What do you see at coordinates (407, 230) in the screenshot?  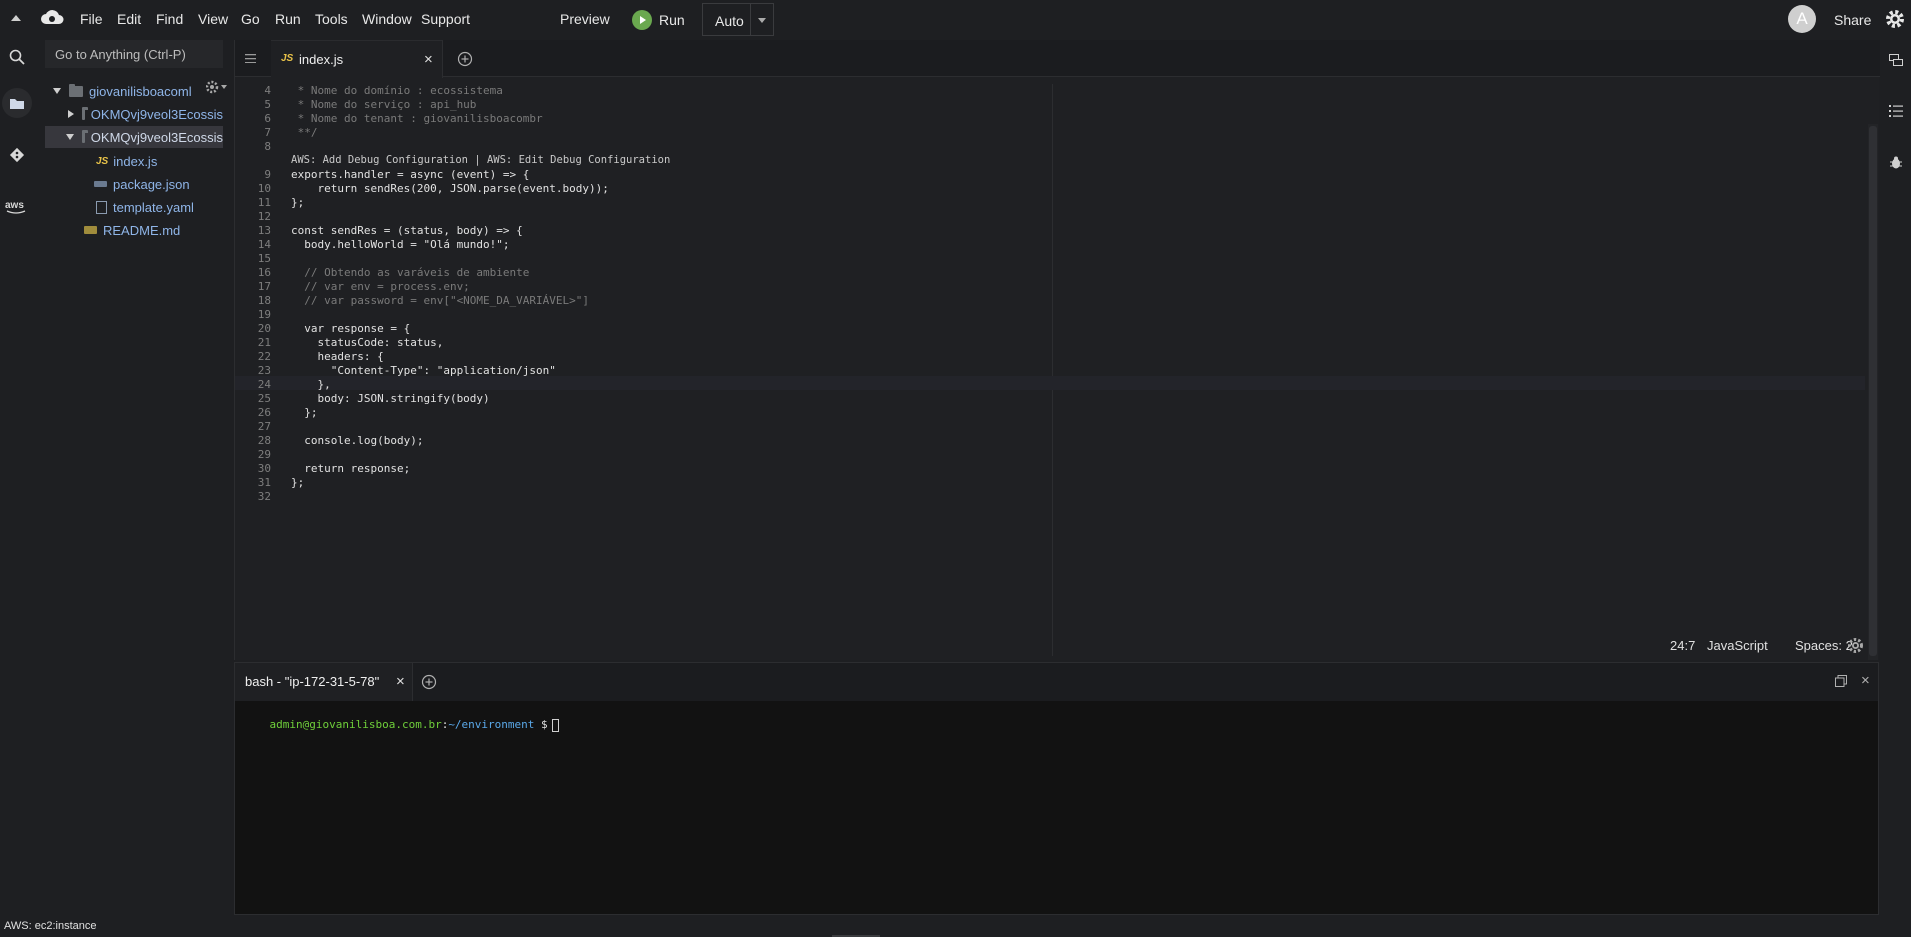 I see `code-line-text: const sendRes = (status, body) => {` at bounding box center [407, 230].